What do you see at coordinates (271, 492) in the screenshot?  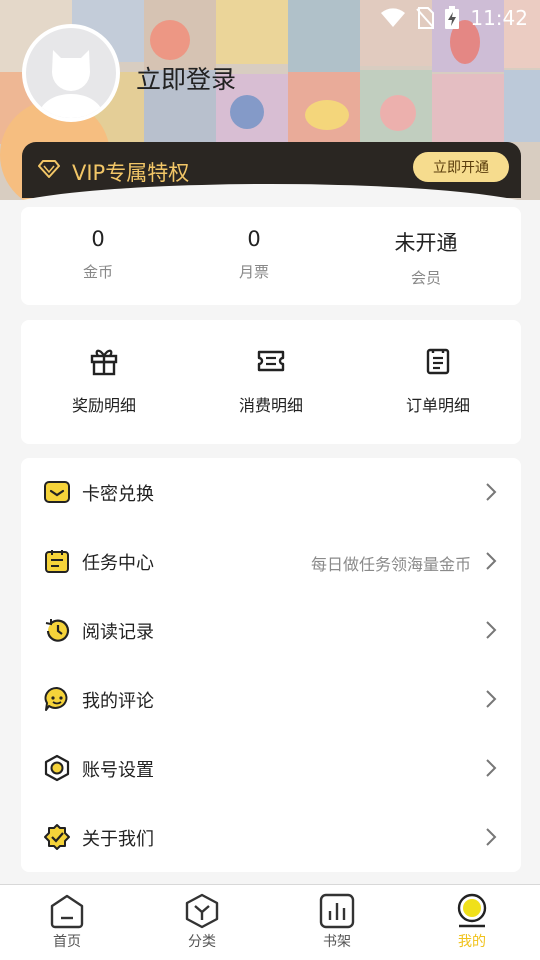 I see `menu-item-card-redeem: 卡密兑换` at bounding box center [271, 492].